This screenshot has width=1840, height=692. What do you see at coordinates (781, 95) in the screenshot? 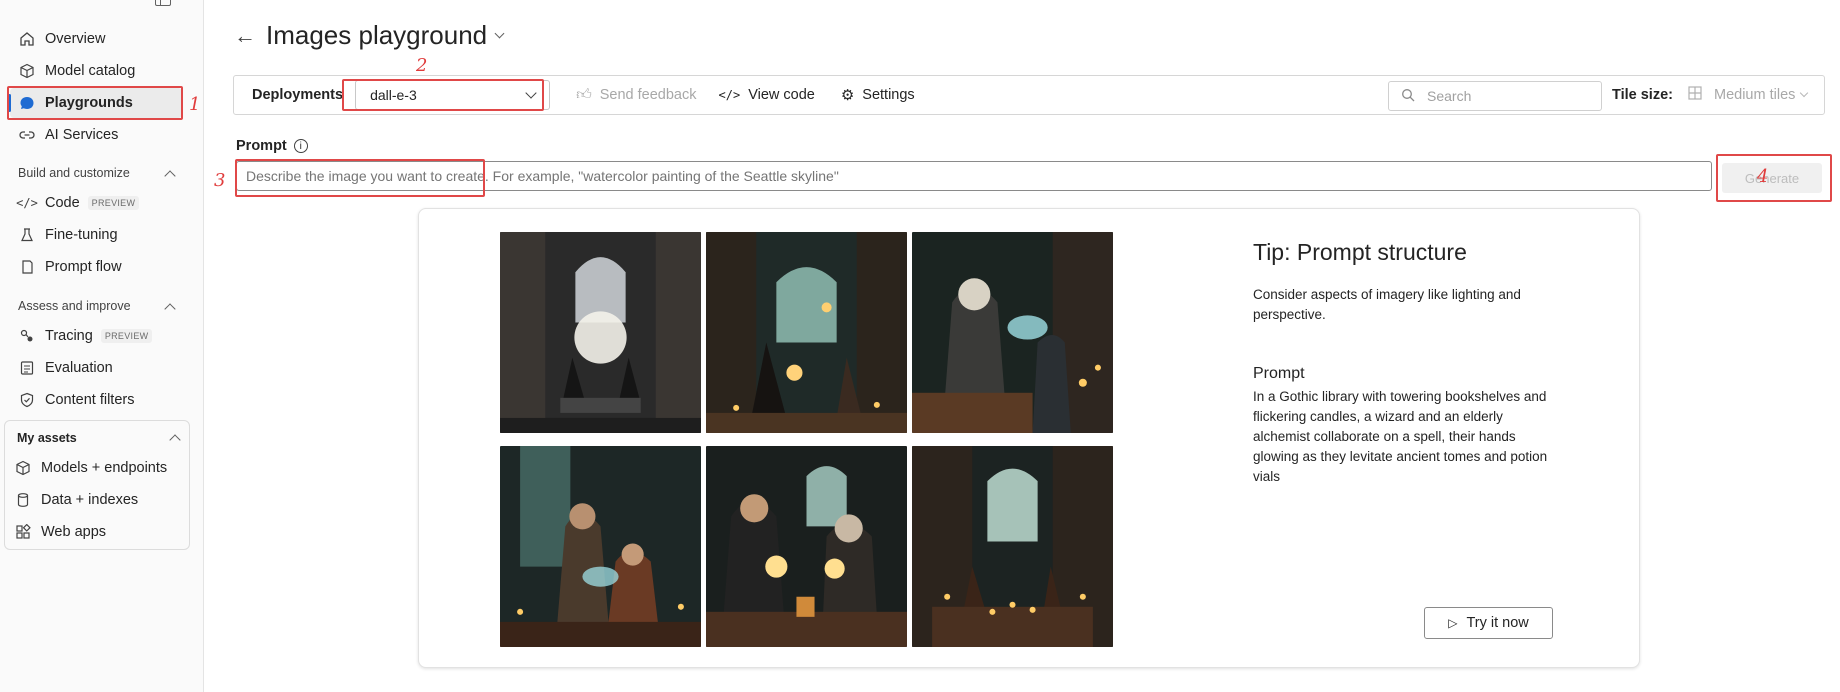
I see `view-code-label: View code` at bounding box center [781, 95].